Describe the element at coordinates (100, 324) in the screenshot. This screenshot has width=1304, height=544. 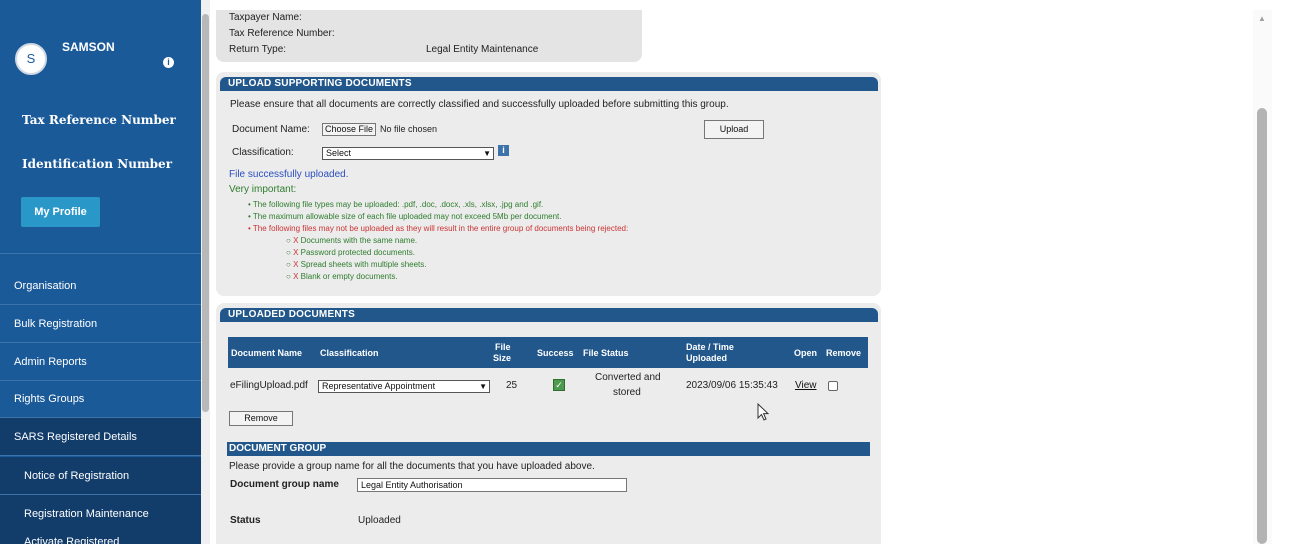
I see `nav-bulk-registration: Bulk Registration` at that location.